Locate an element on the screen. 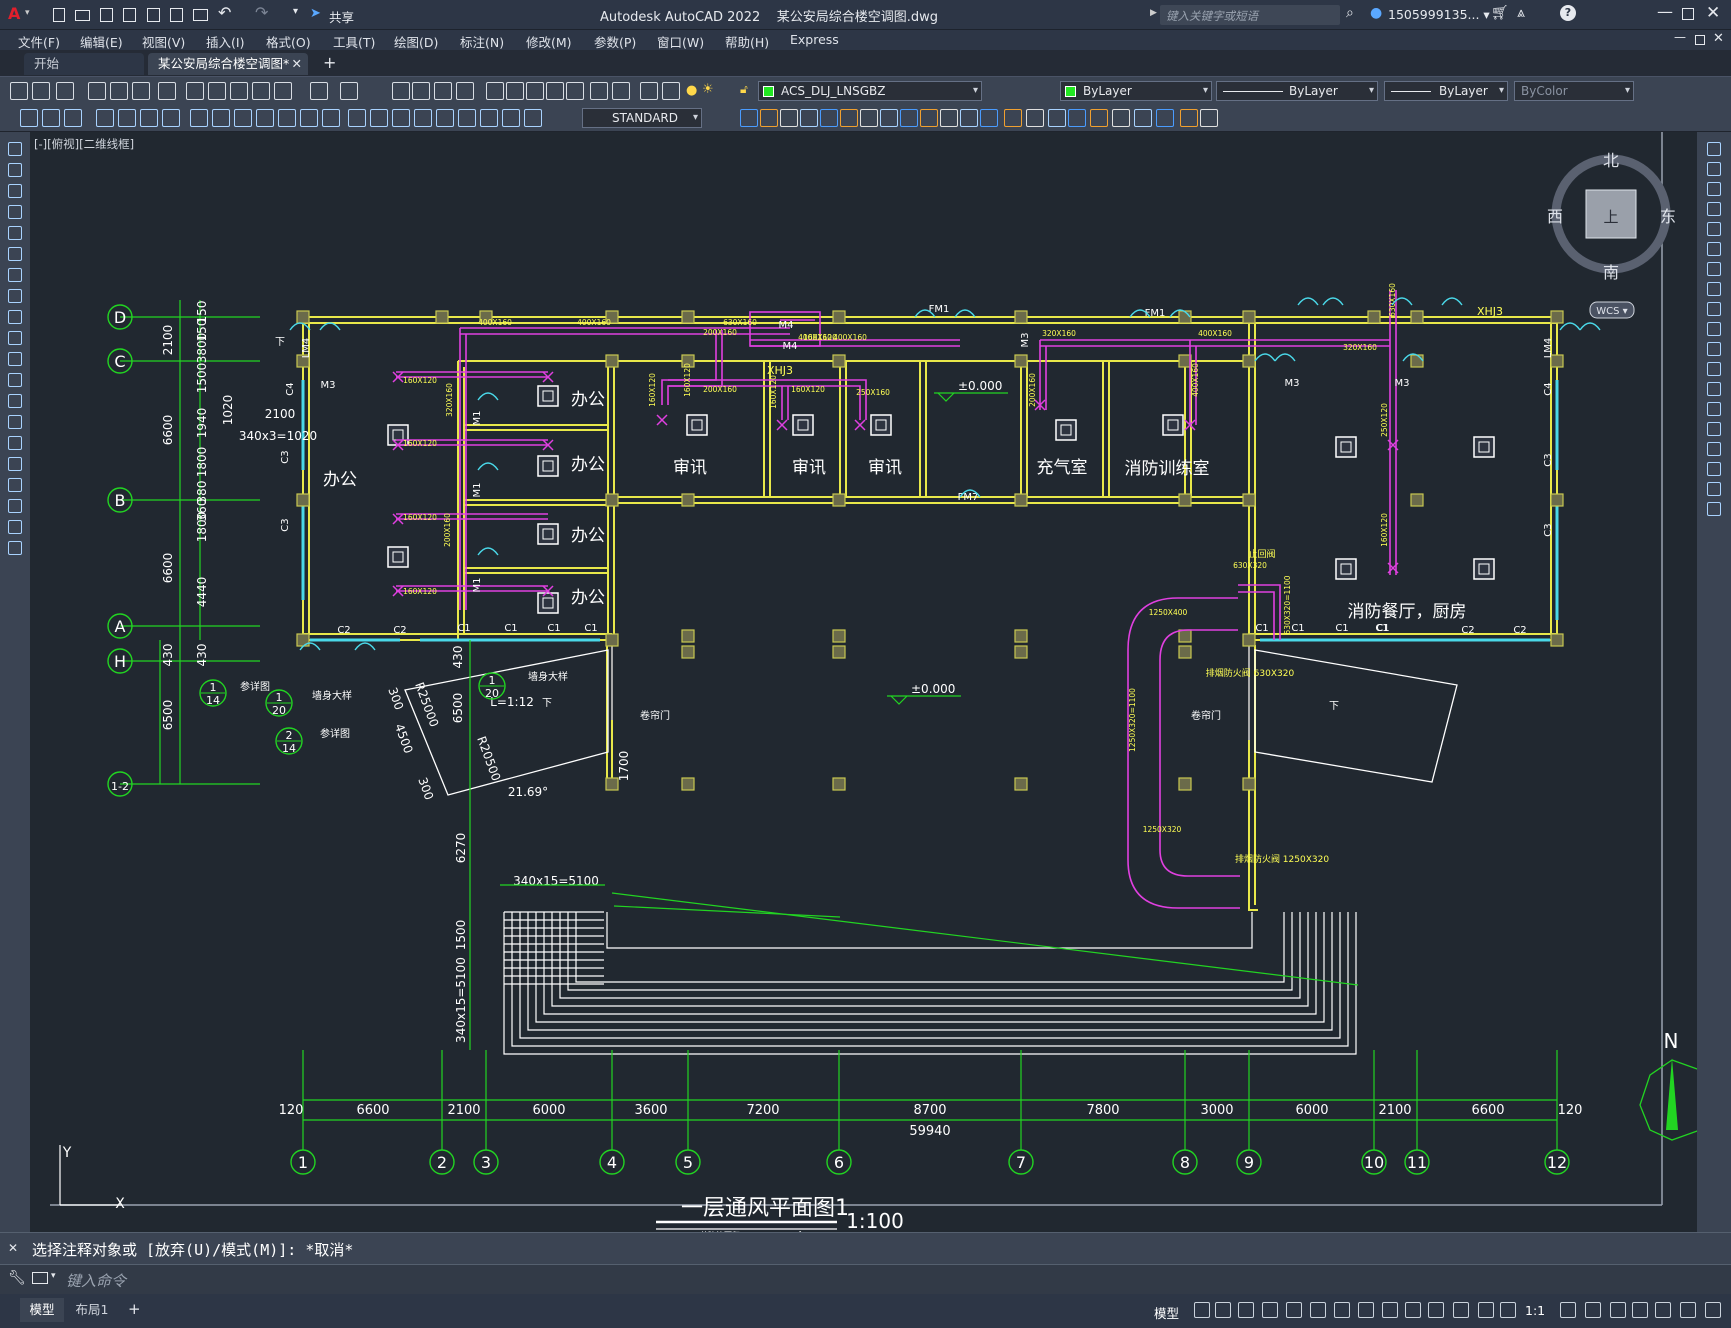 This screenshot has height=1328, width=1731. web-save-icon is located at coordinates (176, 15).